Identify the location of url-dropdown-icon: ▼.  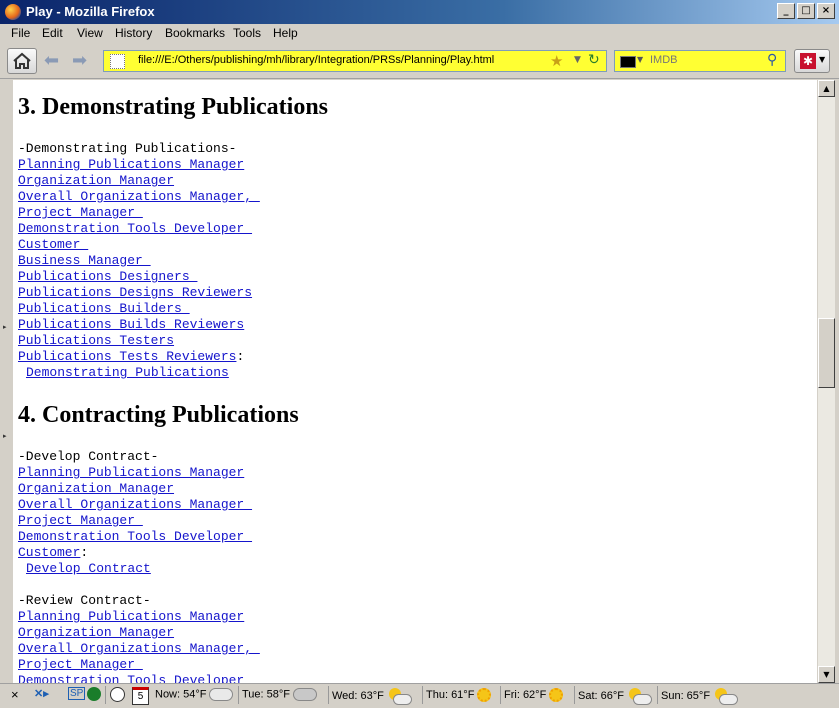
(577, 60).